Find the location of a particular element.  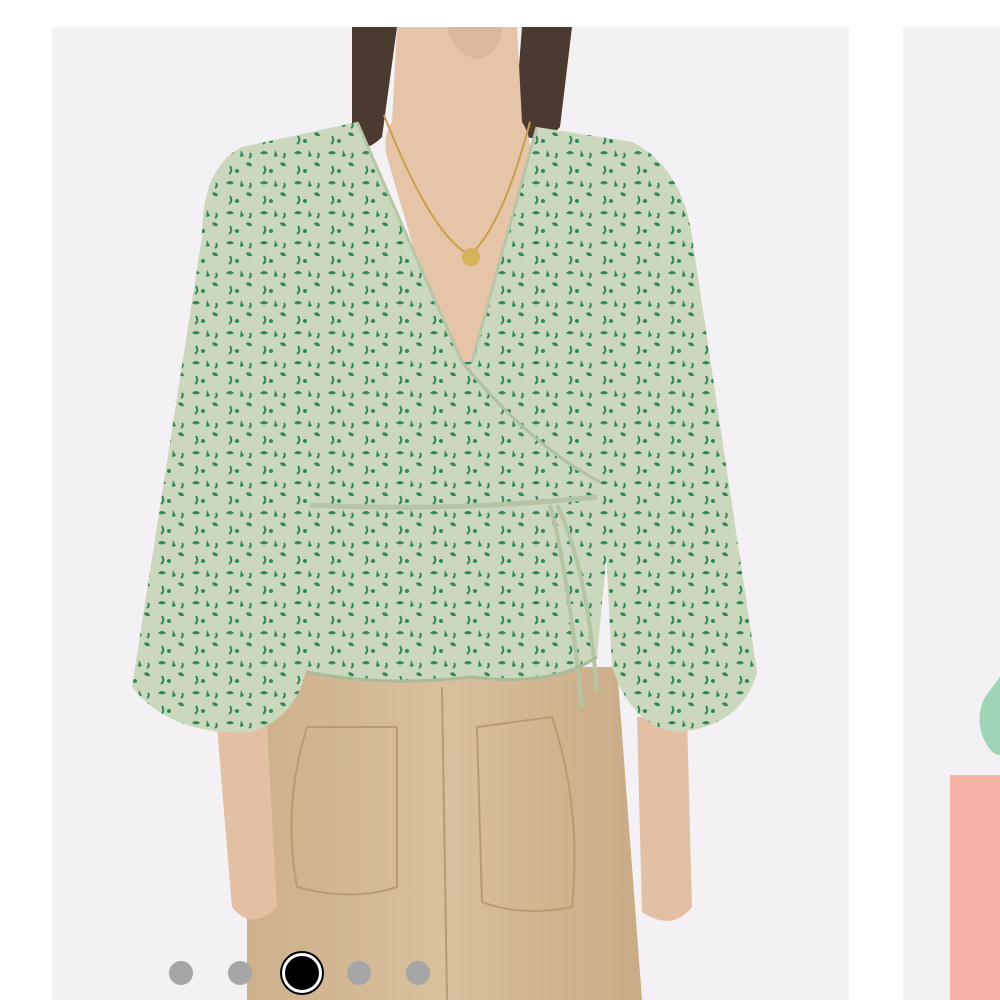

carousel-dot-3-active is located at coordinates (302, 973).